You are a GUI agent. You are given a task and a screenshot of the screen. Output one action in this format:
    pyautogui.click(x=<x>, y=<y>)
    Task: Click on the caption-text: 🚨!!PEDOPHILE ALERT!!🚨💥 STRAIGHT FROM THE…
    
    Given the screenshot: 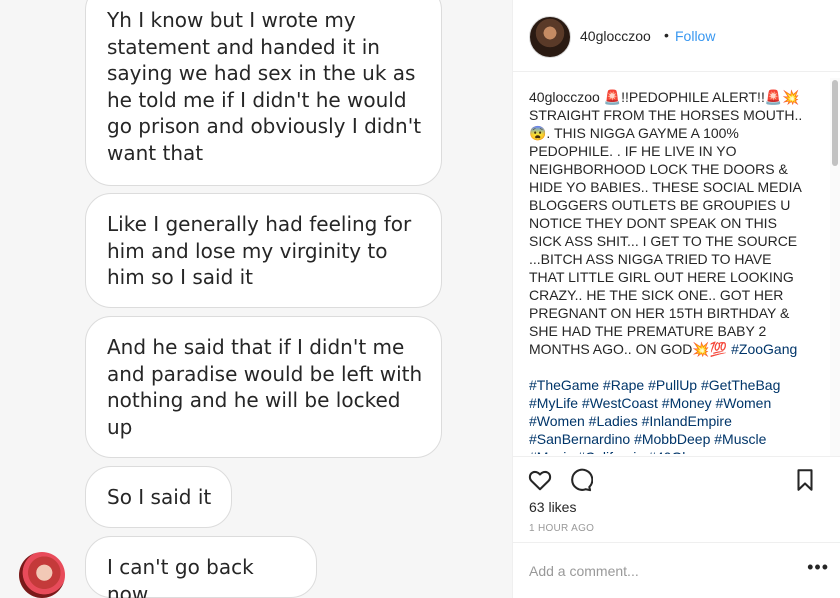 What is the action you would take?
    pyautogui.click(x=666, y=223)
    